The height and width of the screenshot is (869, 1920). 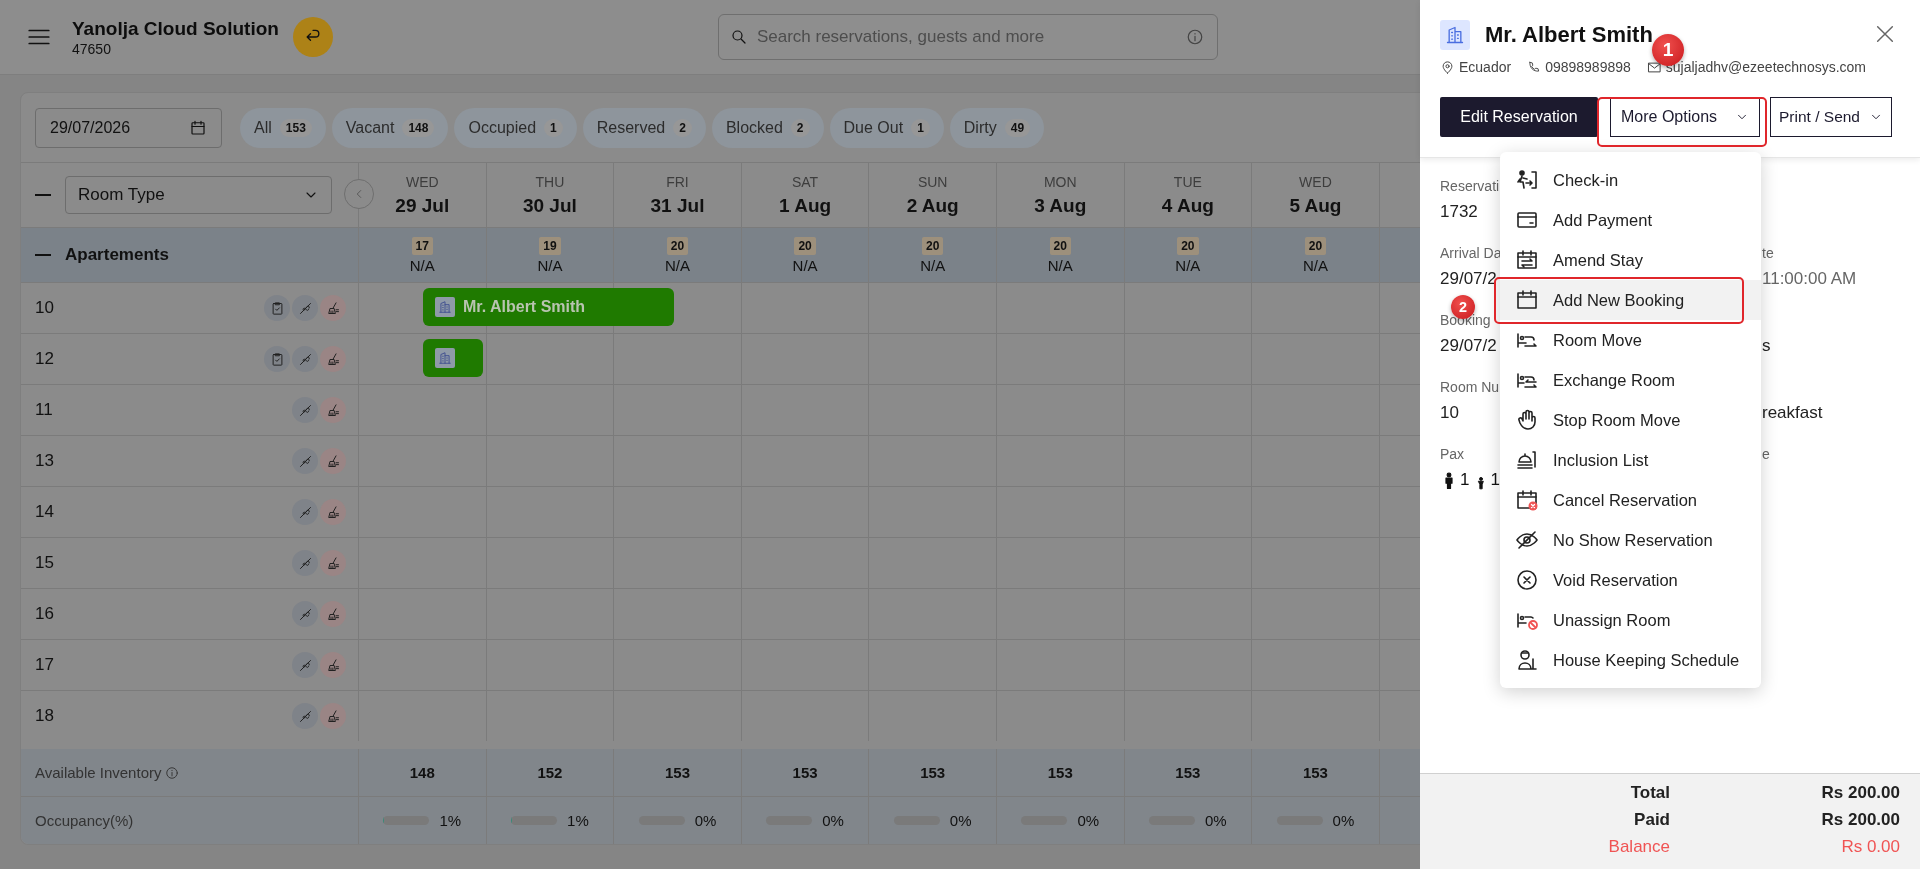 I want to click on filter-chip: Occupied 1, so click(x=515, y=128).